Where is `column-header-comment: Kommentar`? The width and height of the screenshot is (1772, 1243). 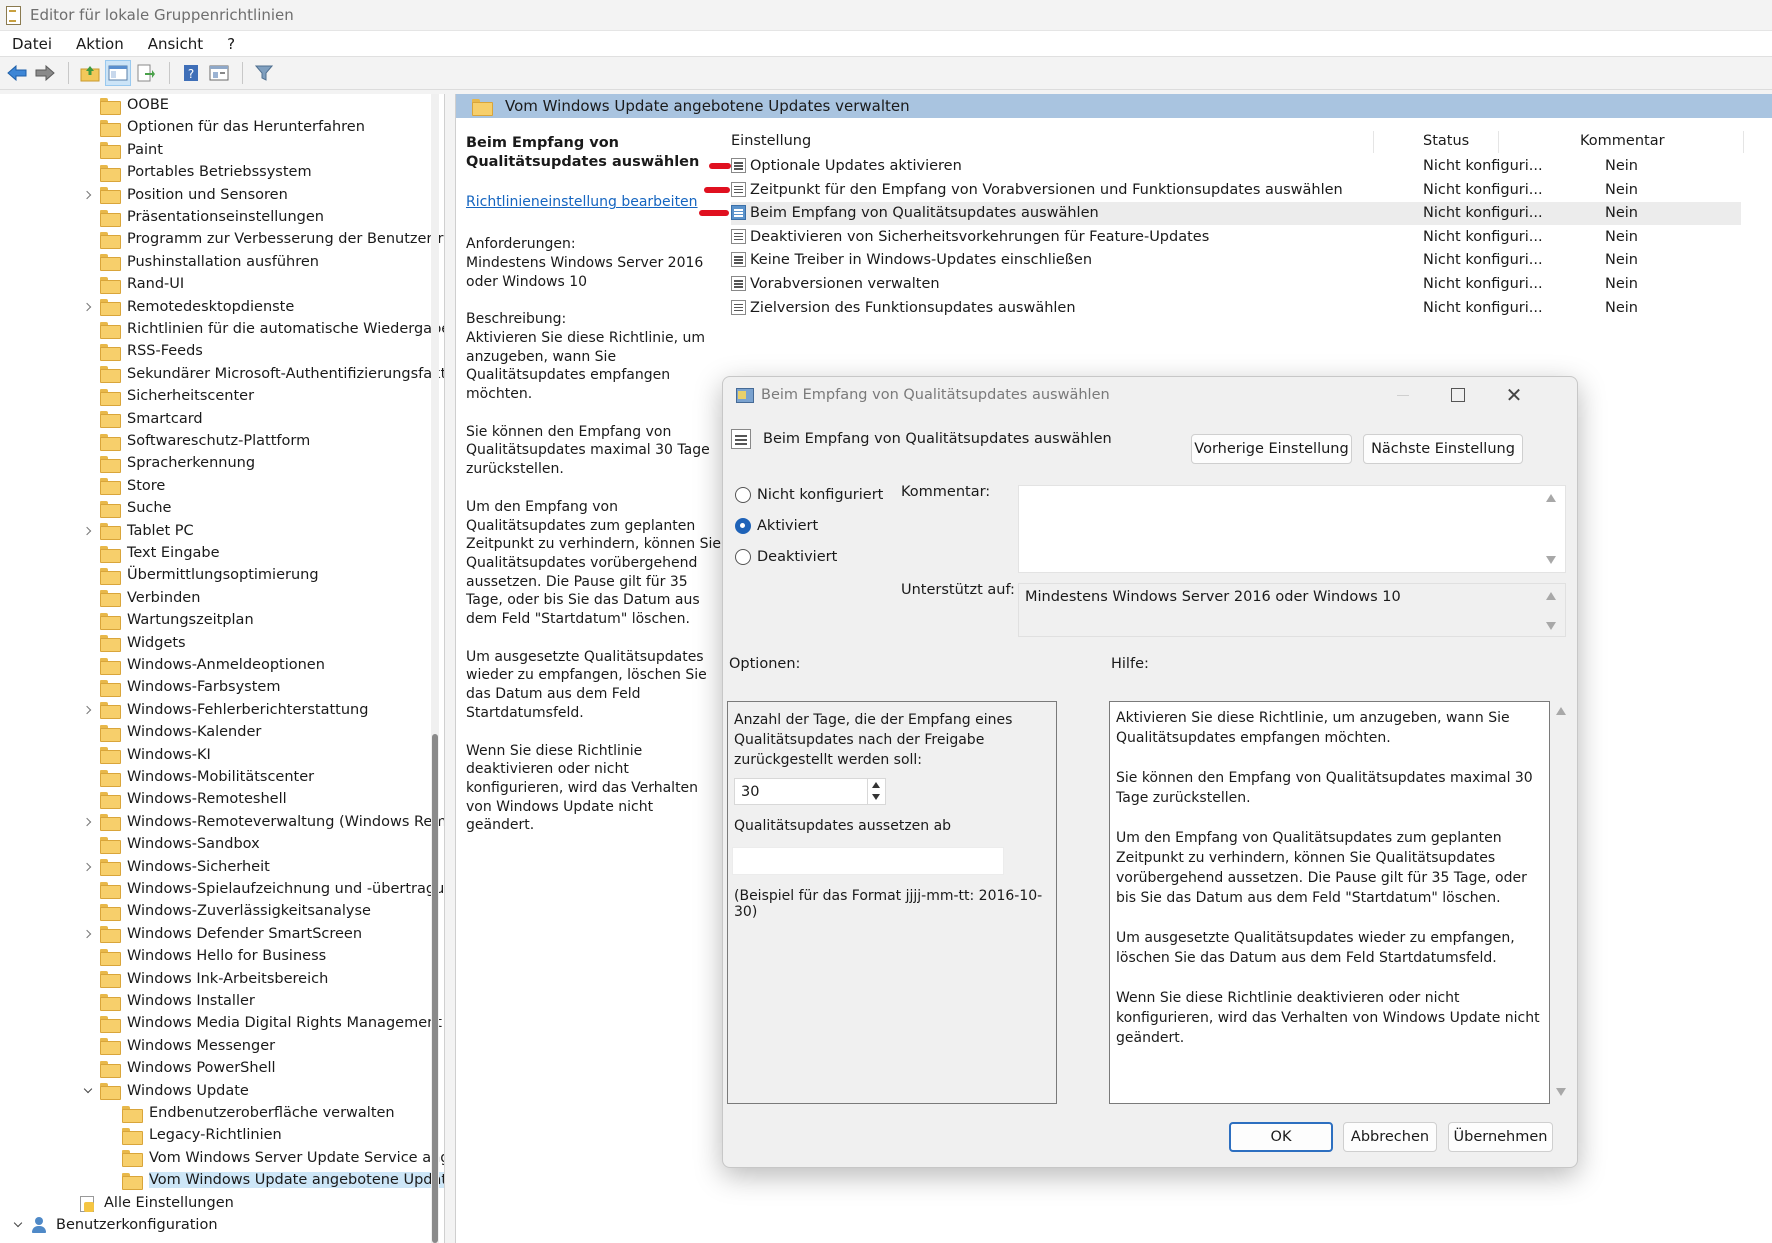 column-header-comment: Kommentar is located at coordinates (1622, 141).